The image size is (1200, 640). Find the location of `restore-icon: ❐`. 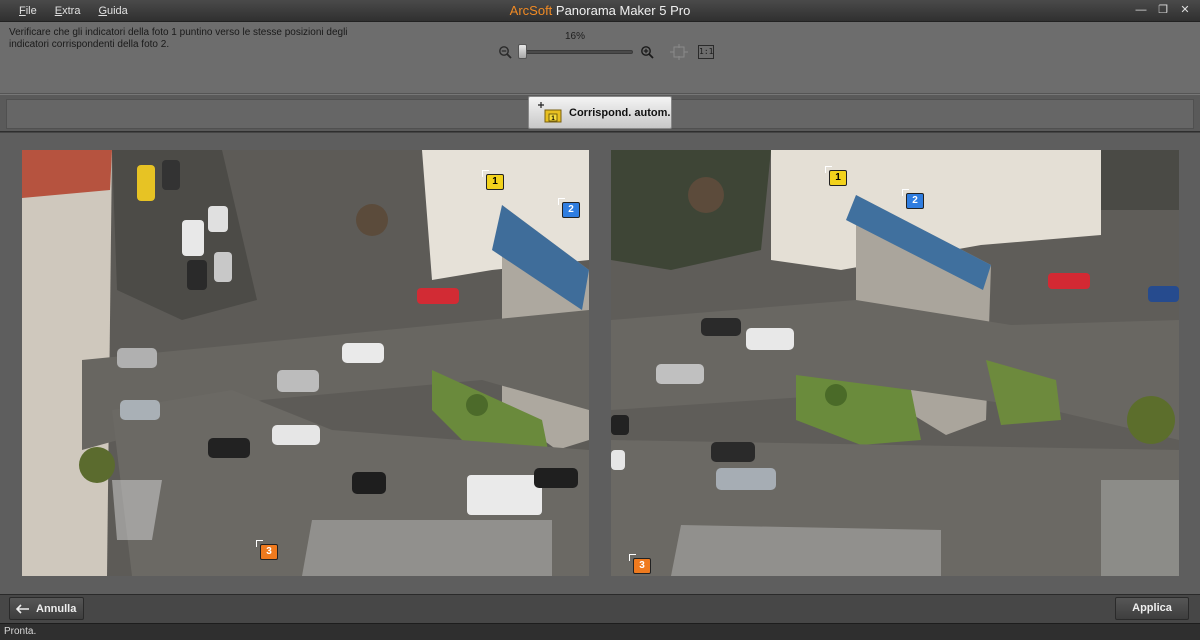

restore-icon: ❐ is located at coordinates (1163, 10).